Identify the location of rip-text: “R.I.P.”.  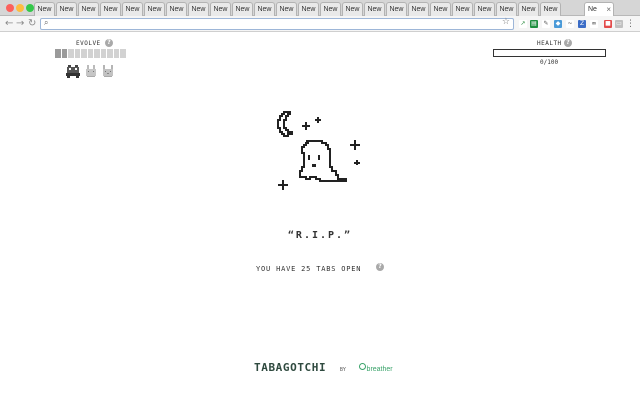
(320, 235).